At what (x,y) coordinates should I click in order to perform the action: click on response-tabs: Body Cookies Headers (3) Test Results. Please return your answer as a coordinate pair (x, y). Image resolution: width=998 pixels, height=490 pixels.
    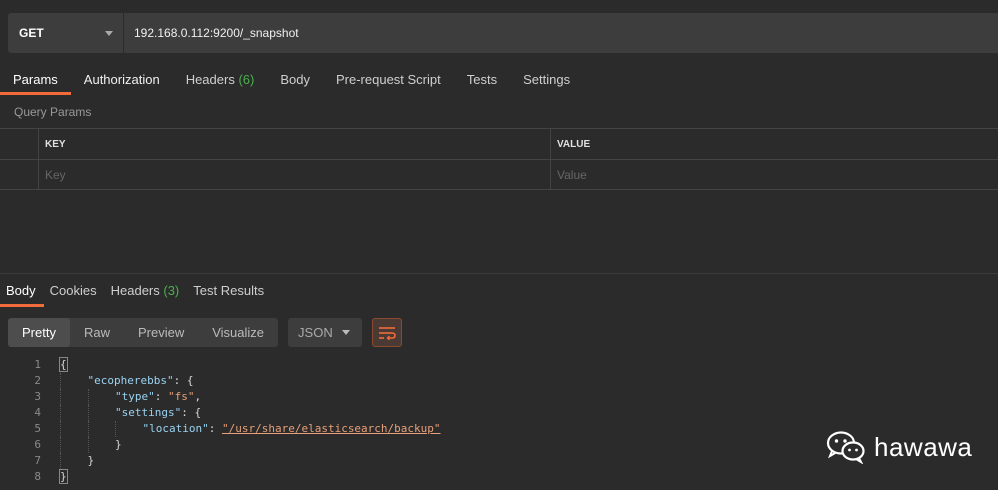
    Looking at the image, I should click on (136, 293).